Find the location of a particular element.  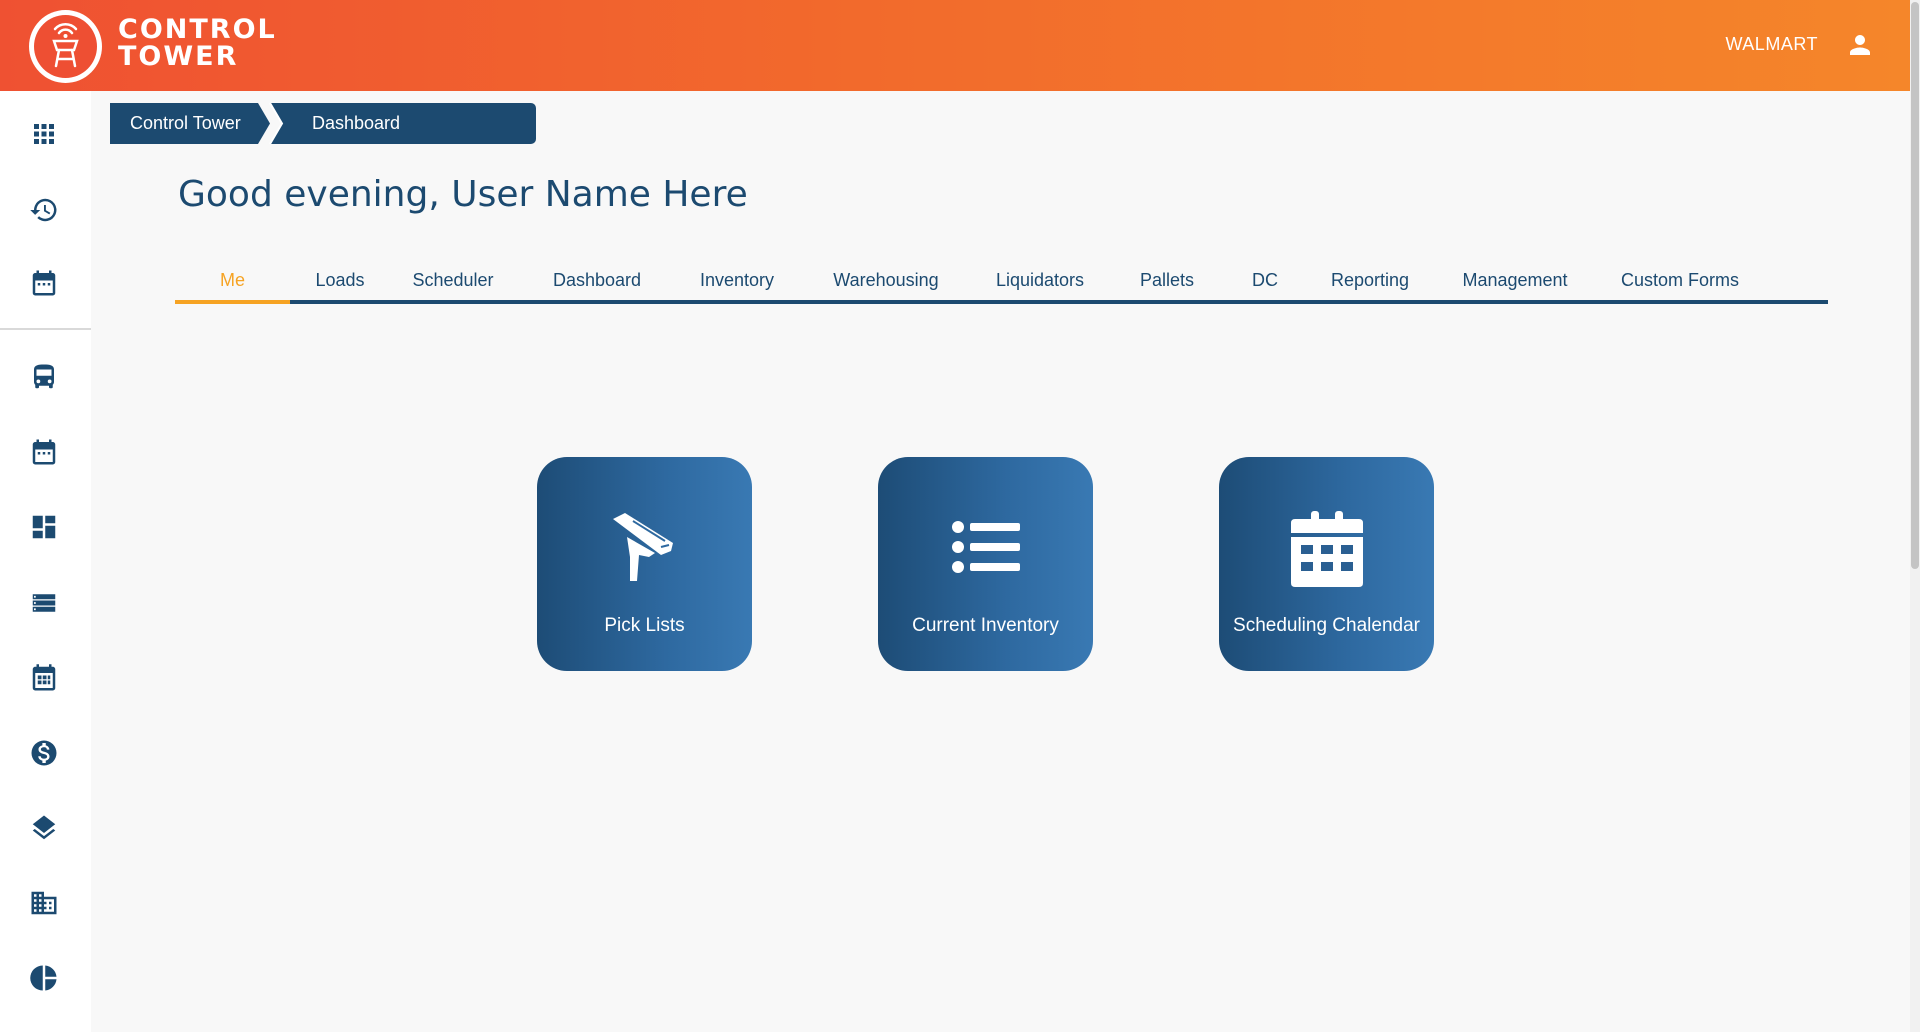

breadcrumb-chevron-icon is located at coordinates (276, 123).